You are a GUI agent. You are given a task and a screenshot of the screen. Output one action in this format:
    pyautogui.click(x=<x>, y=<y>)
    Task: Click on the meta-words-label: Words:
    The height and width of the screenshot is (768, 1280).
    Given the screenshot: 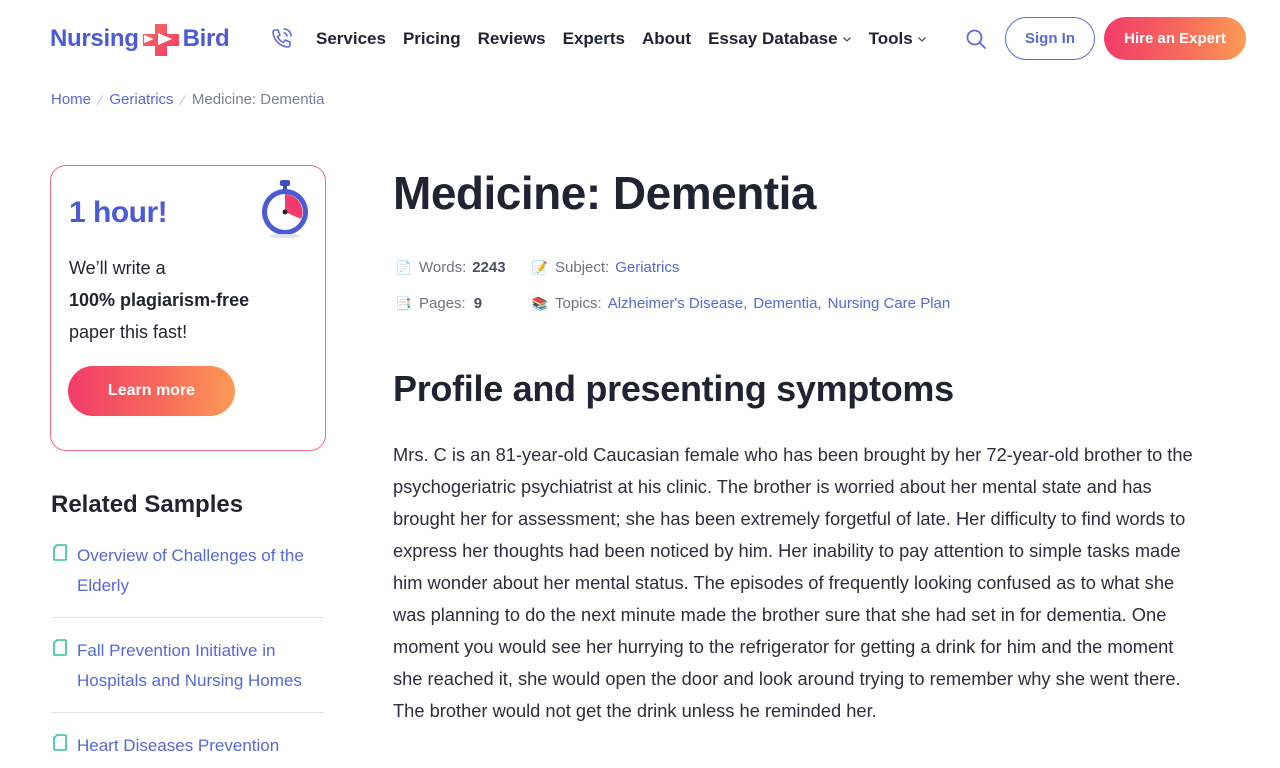 What is the action you would take?
    pyautogui.click(x=443, y=267)
    